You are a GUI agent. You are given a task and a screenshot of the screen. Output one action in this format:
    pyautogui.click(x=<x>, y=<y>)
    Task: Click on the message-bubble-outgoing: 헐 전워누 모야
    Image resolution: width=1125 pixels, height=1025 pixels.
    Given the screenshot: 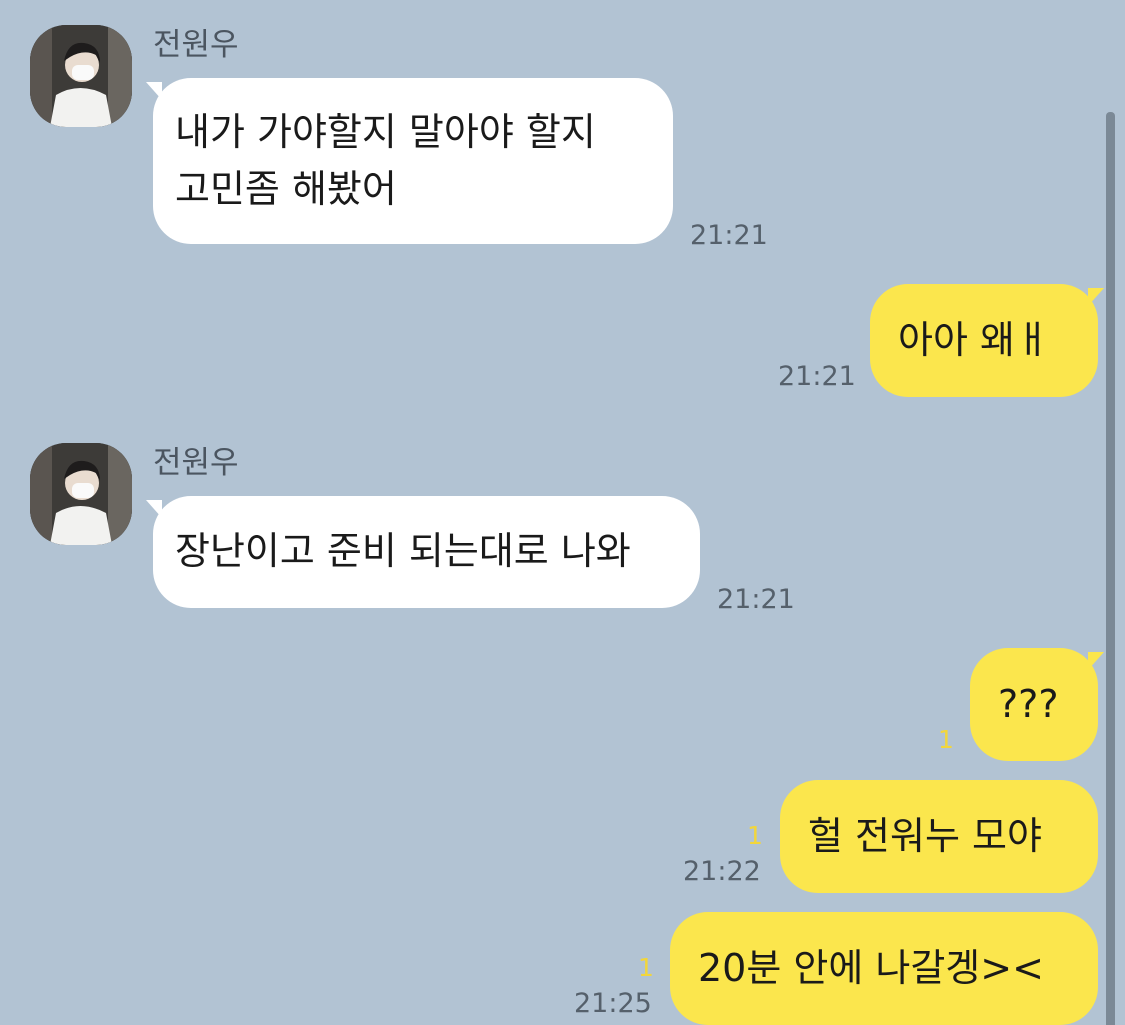 What is the action you would take?
    pyautogui.click(x=939, y=836)
    